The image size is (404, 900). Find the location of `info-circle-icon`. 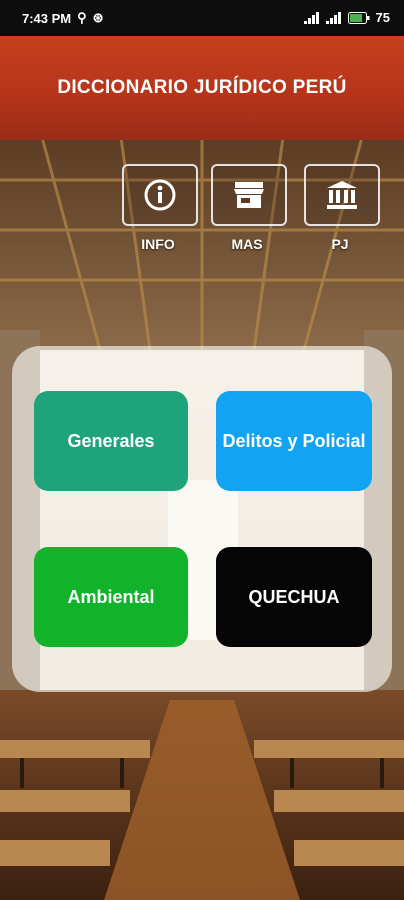

info-circle-icon is located at coordinates (160, 195).